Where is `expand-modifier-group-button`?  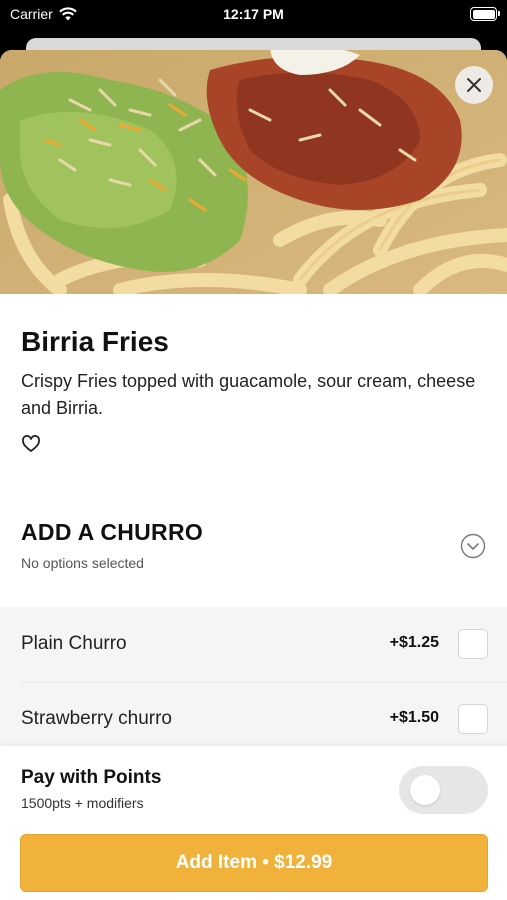
expand-modifier-group-button is located at coordinates (473, 546).